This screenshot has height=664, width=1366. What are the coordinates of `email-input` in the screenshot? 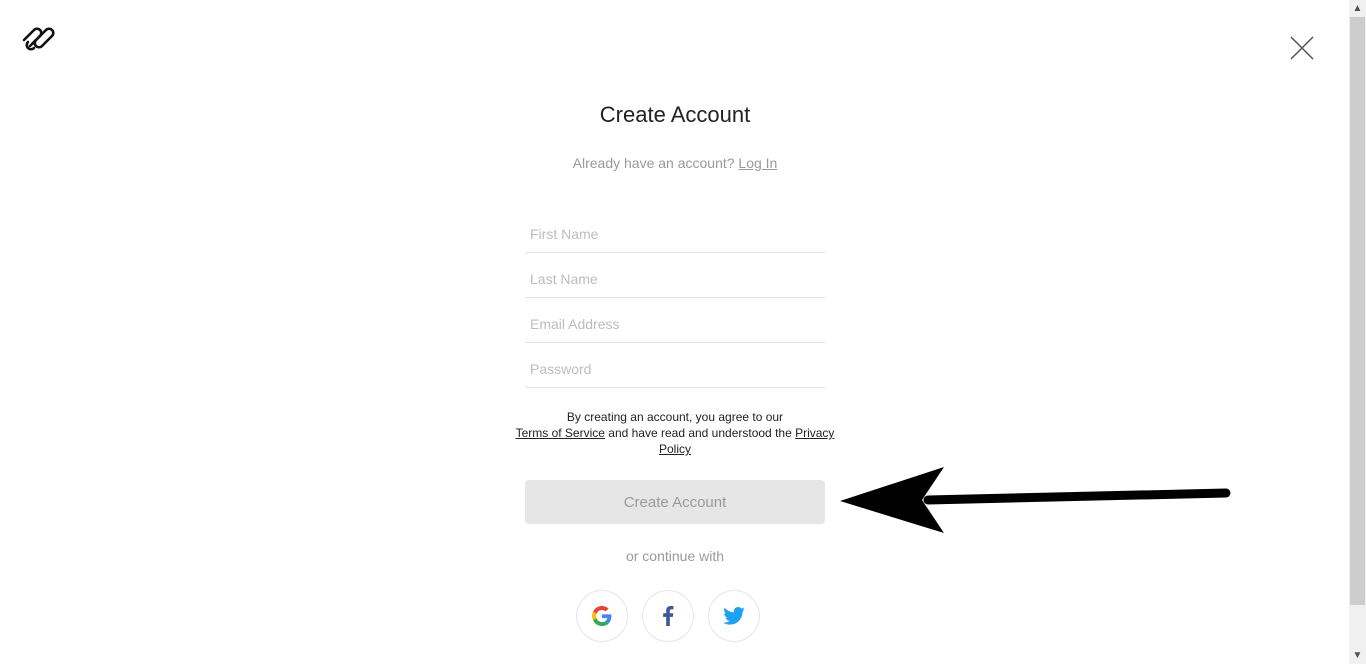 It's located at (675, 324).